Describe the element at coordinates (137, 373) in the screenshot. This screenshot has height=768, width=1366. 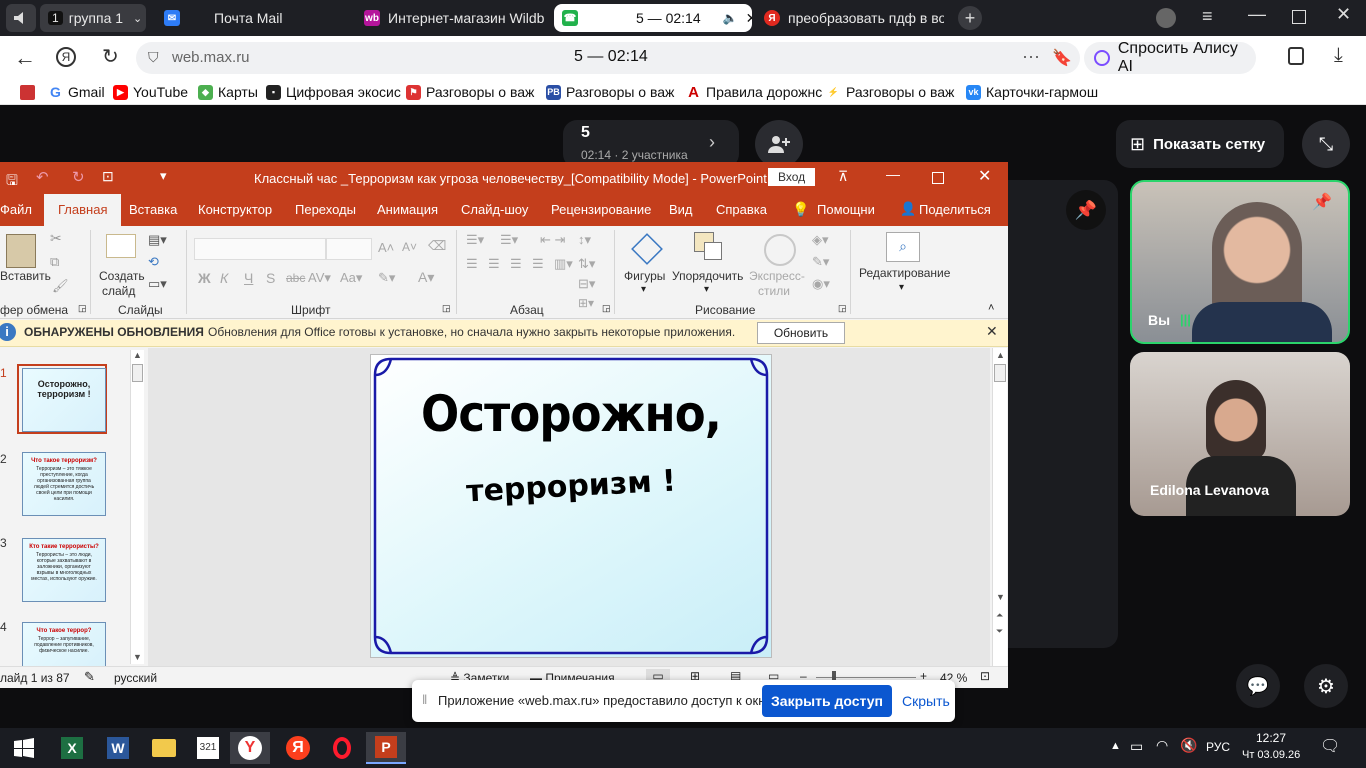
I see `scroll-thumb` at that location.